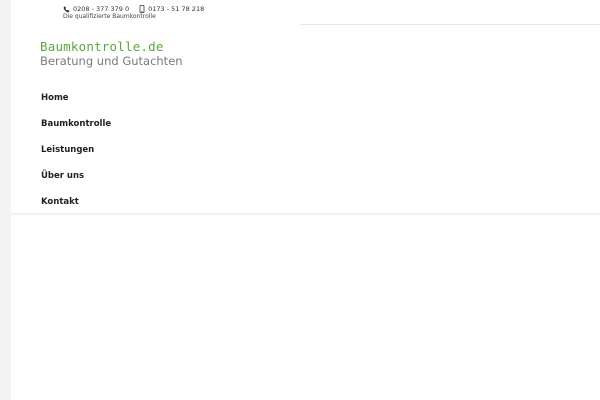 This screenshot has height=400, width=600. What do you see at coordinates (305, 213) in the screenshot?
I see `header-divider` at bounding box center [305, 213].